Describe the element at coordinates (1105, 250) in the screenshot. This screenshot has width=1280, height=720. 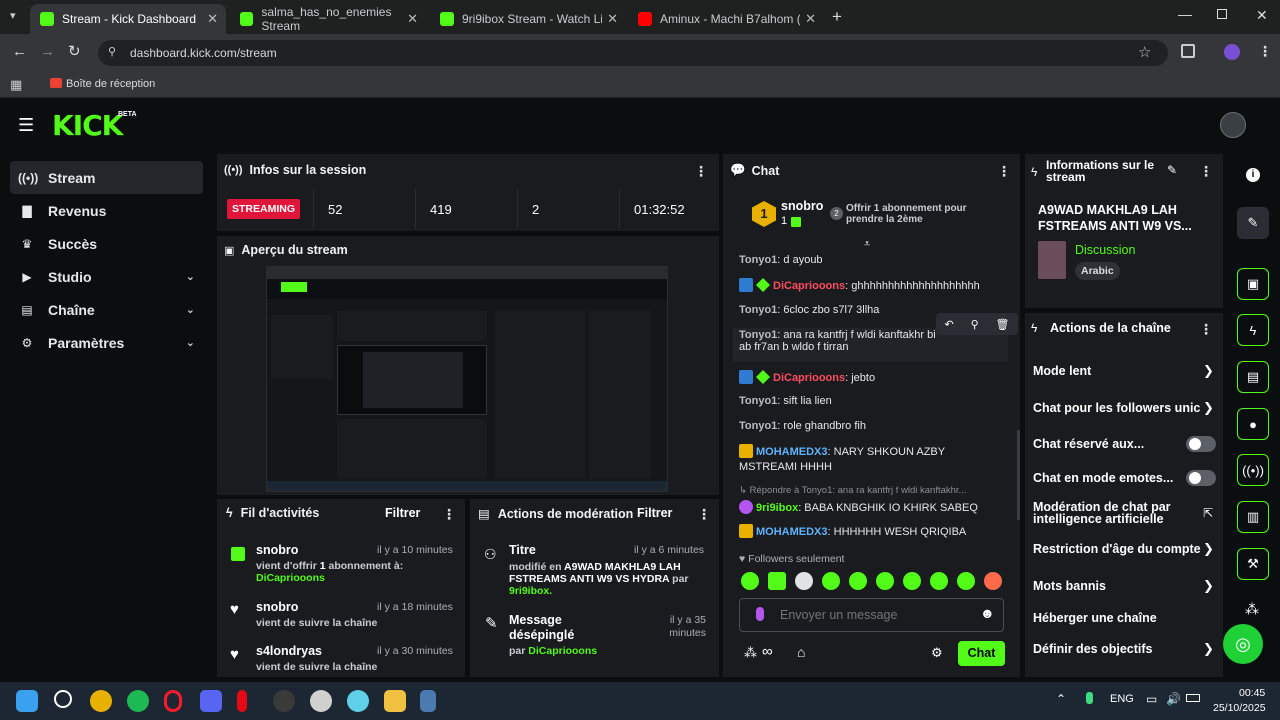
I see `category-link: Discussion` at that location.